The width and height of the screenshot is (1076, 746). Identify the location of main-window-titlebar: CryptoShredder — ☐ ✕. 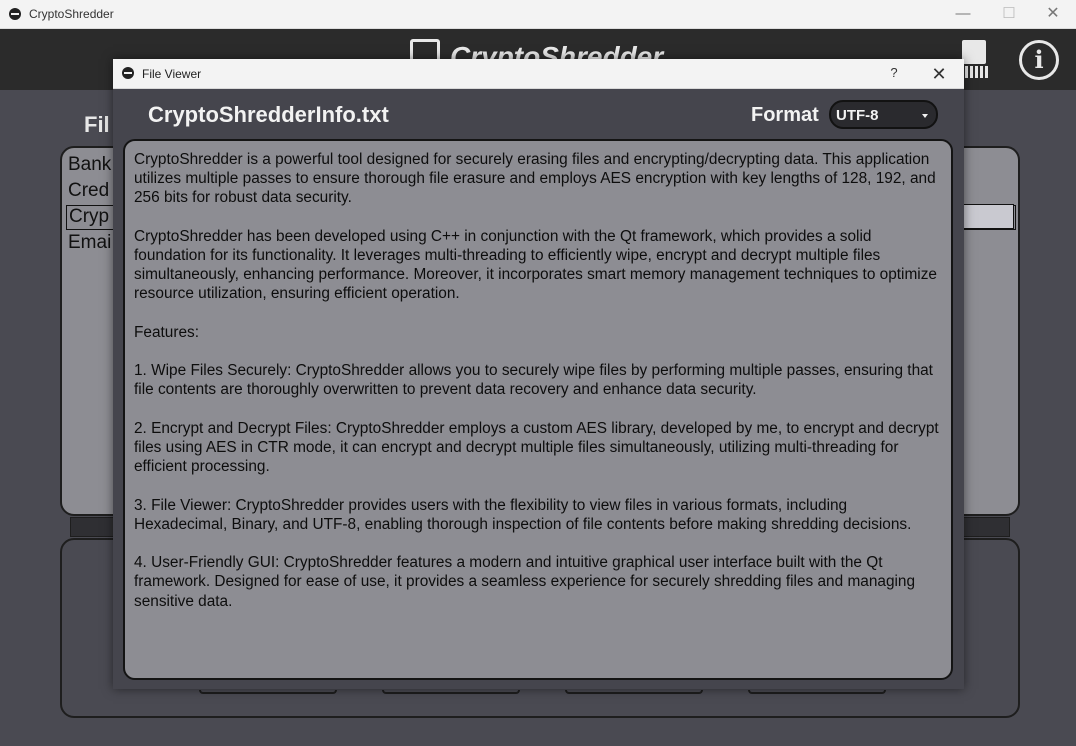
(538, 14).